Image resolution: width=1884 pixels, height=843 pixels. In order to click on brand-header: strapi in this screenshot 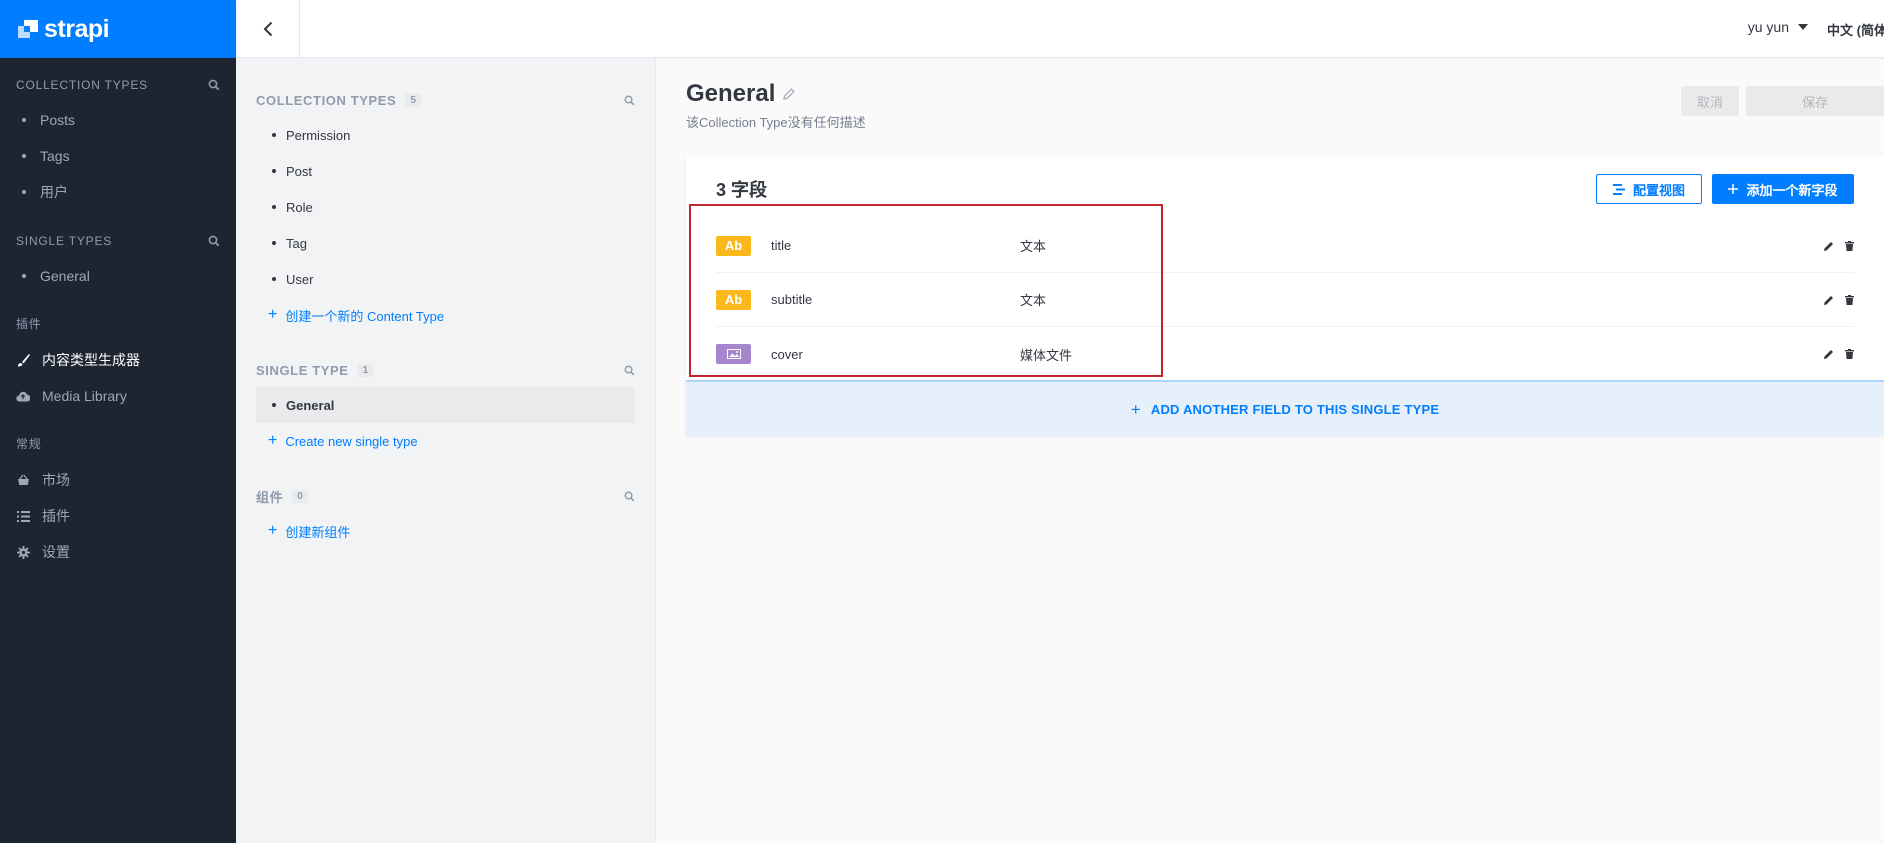, I will do `click(118, 29)`.